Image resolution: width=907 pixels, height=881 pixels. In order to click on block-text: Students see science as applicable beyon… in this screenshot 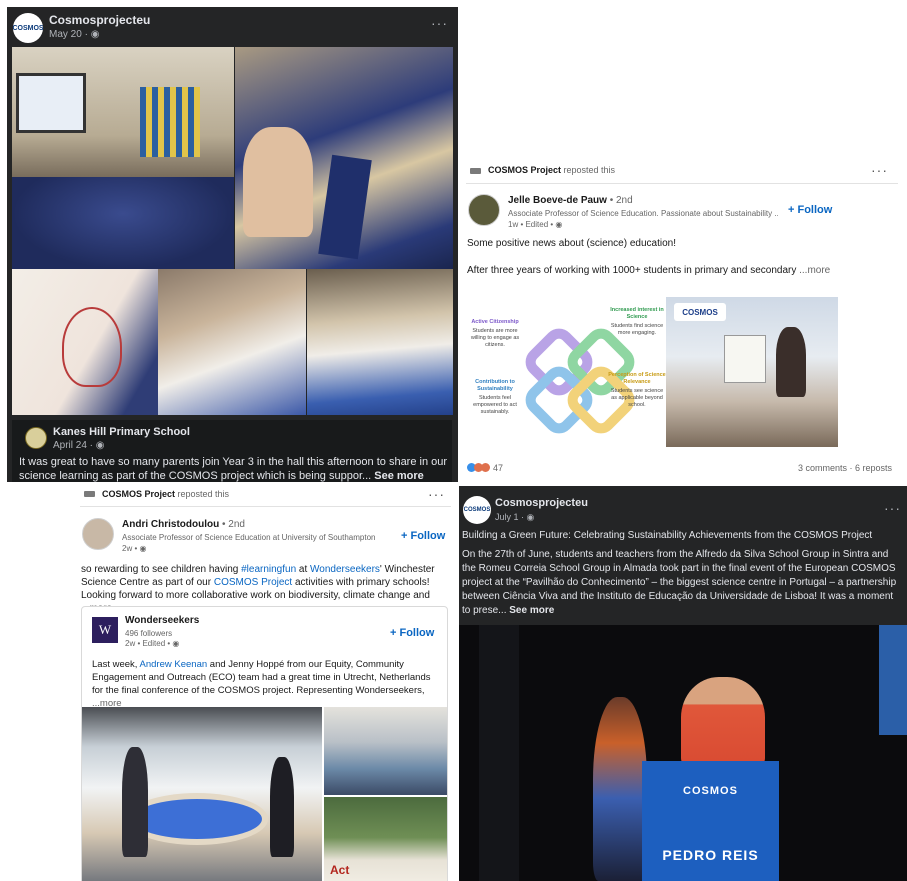, I will do `click(637, 398)`.